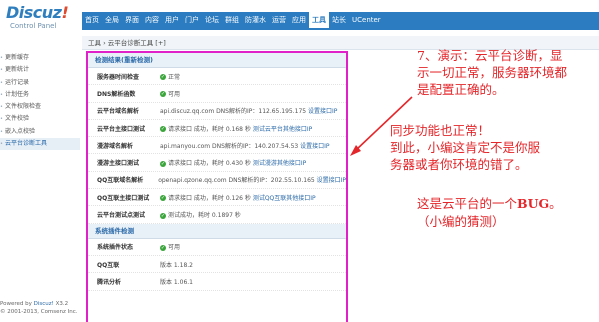  What do you see at coordinates (217, 282) in the screenshot?
I see `table-row: 腾讯分析 版本 1.06.1` at bounding box center [217, 282].